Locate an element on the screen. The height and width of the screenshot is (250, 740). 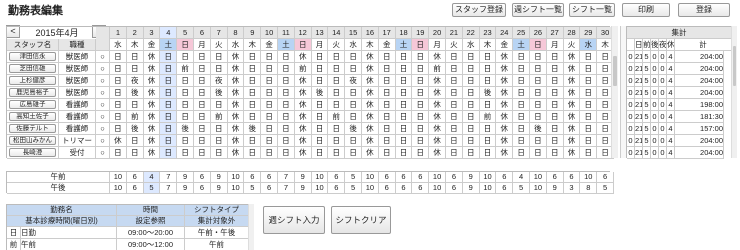
shift-table-cell: 午前 is located at coordinates (217, 244).